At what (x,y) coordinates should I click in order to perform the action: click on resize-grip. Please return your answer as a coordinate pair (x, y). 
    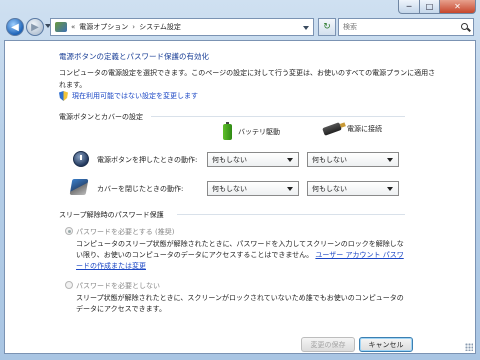
    Looking at the image, I should click on (469, 347).